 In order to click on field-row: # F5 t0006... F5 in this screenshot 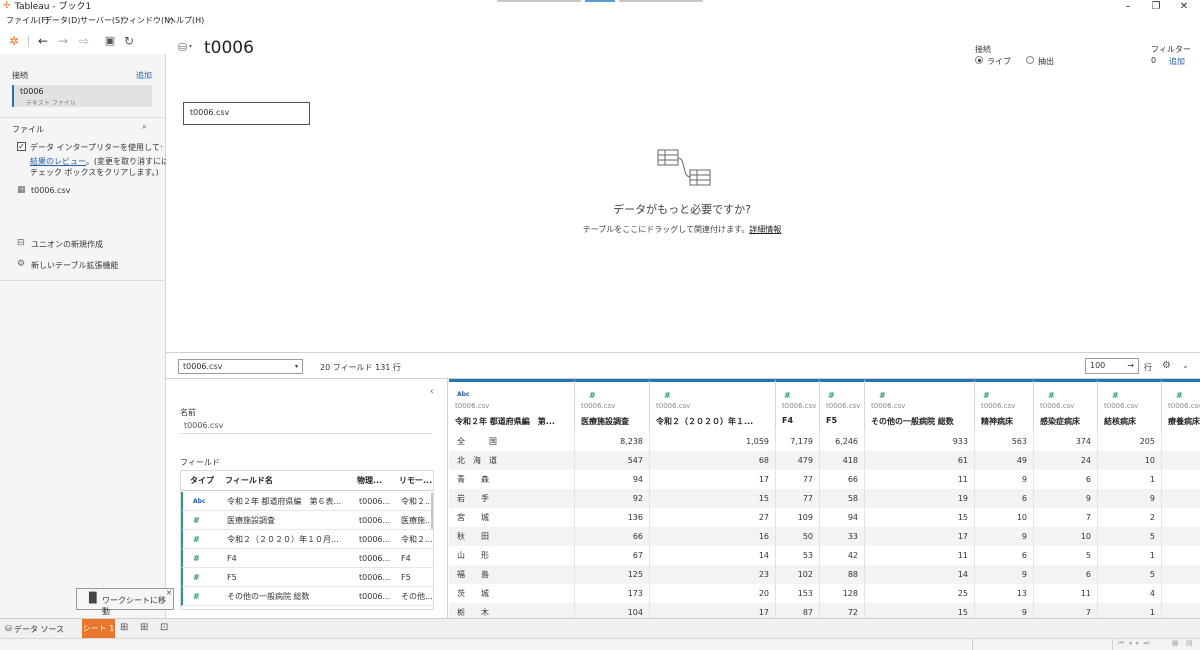, I will do `click(307, 577)`.